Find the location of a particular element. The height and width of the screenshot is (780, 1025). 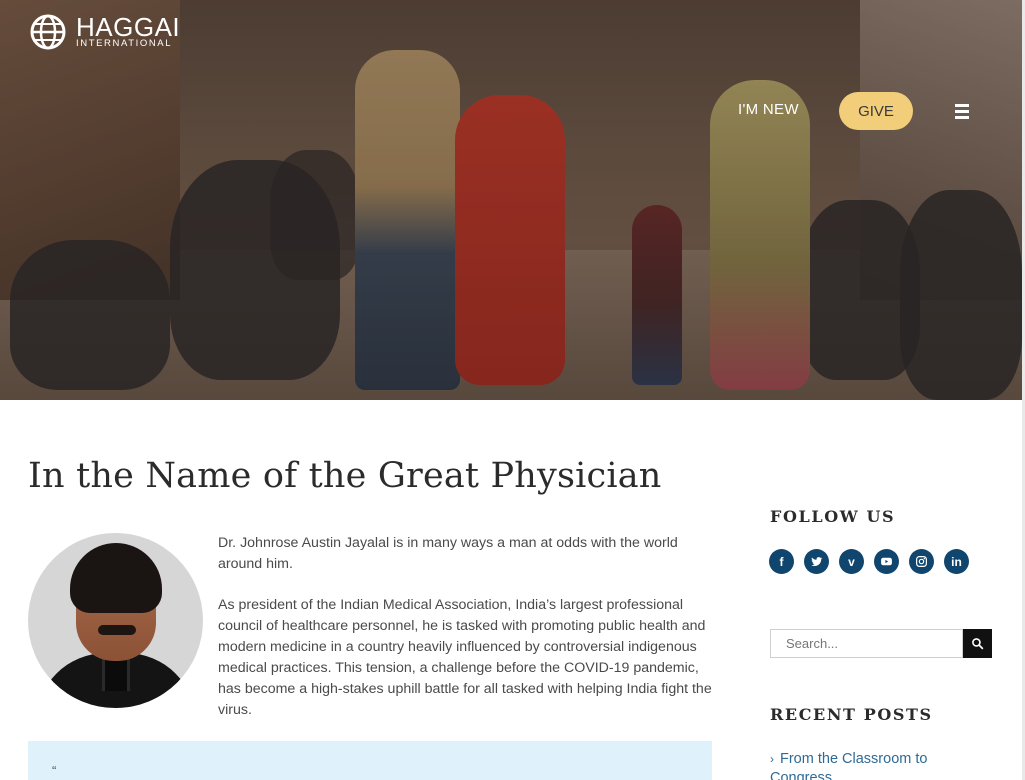

recent-post-link: › From the Classroom to Congress is located at coordinates (880, 765).